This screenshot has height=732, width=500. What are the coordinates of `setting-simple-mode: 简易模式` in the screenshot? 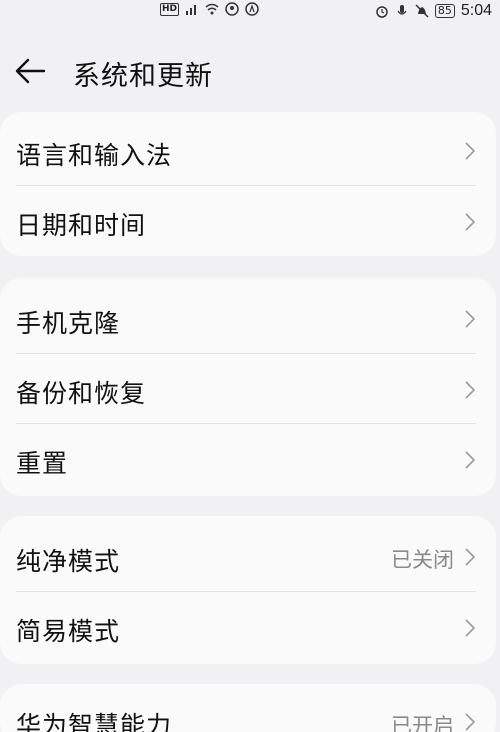 It's located at (248, 628).